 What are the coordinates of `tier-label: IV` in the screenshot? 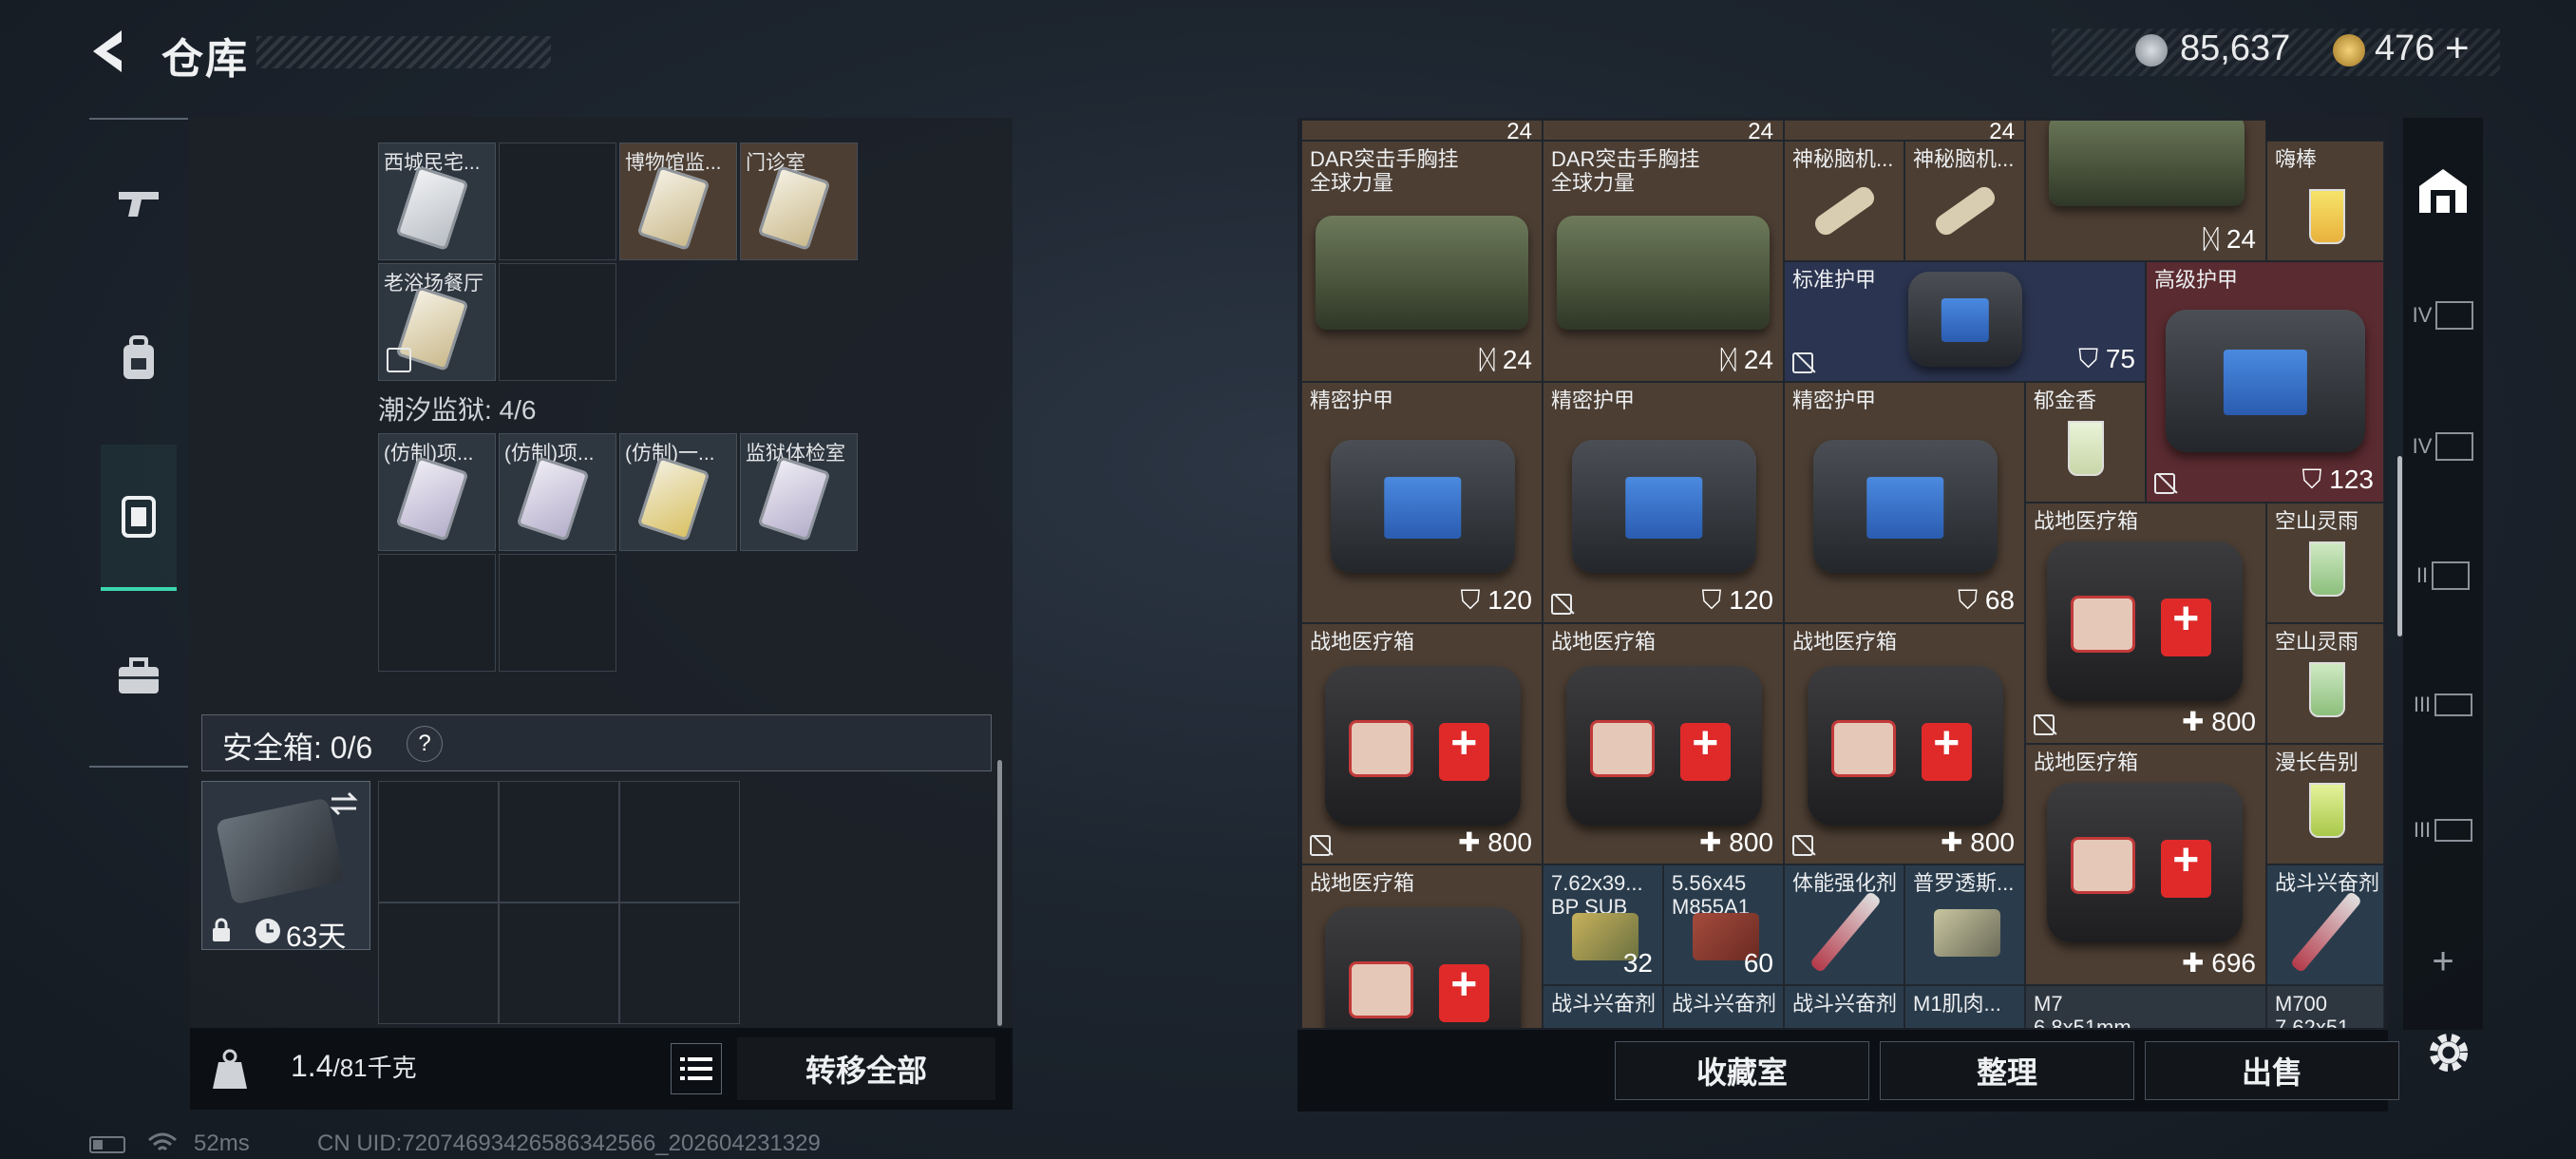 It's located at (2422, 446).